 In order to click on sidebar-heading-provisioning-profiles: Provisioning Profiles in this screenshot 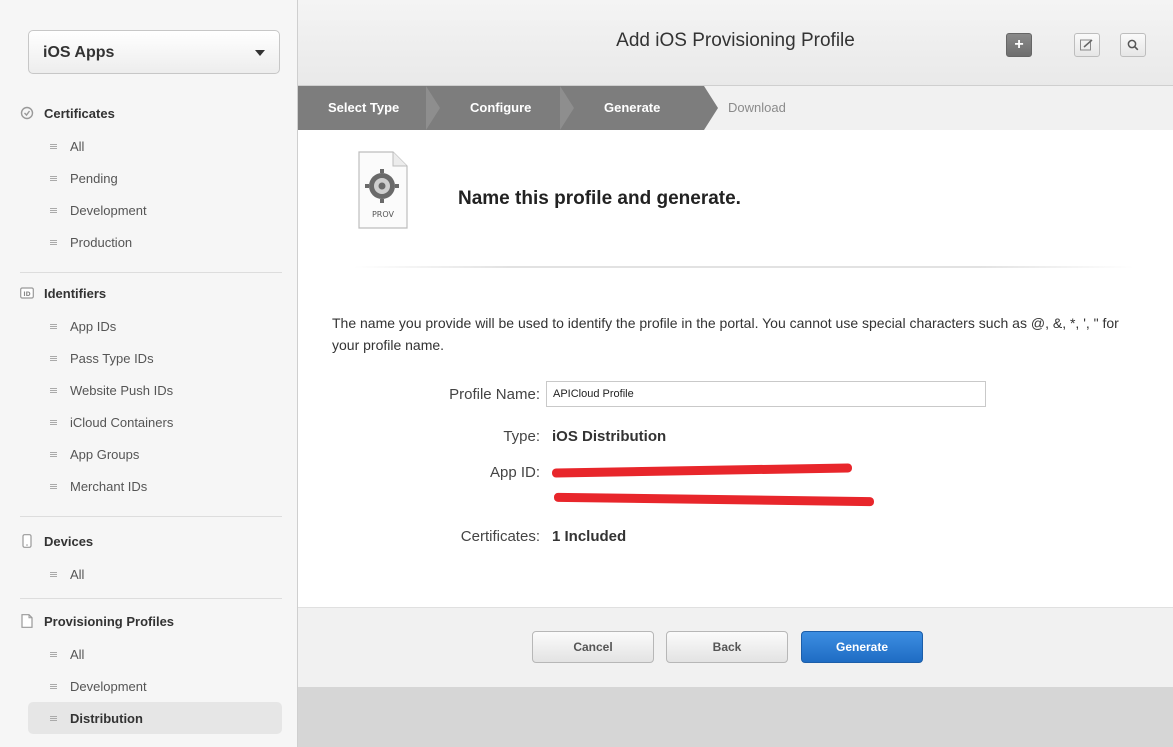, I will do `click(151, 621)`.